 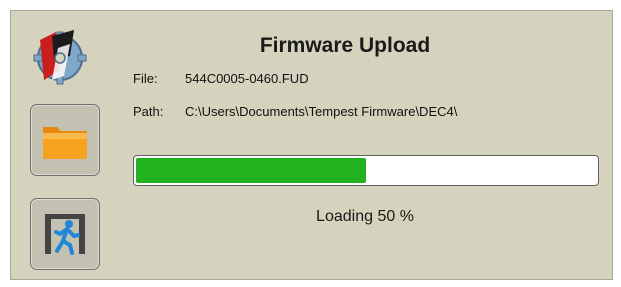 What do you see at coordinates (60, 57) in the screenshot?
I see `app-logo-gear-icon` at bounding box center [60, 57].